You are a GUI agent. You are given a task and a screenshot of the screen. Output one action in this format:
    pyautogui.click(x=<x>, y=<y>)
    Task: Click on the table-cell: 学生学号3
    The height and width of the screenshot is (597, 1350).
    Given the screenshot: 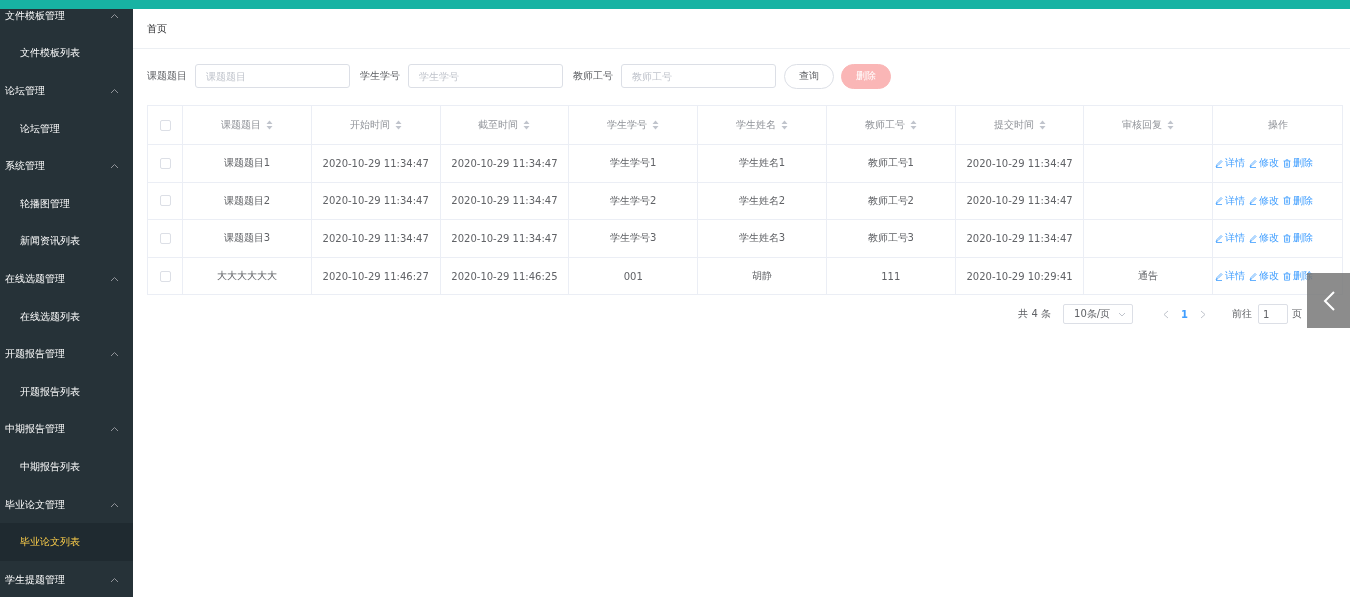 What is the action you would take?
    pyautogui.click(x=633, y=238)
    